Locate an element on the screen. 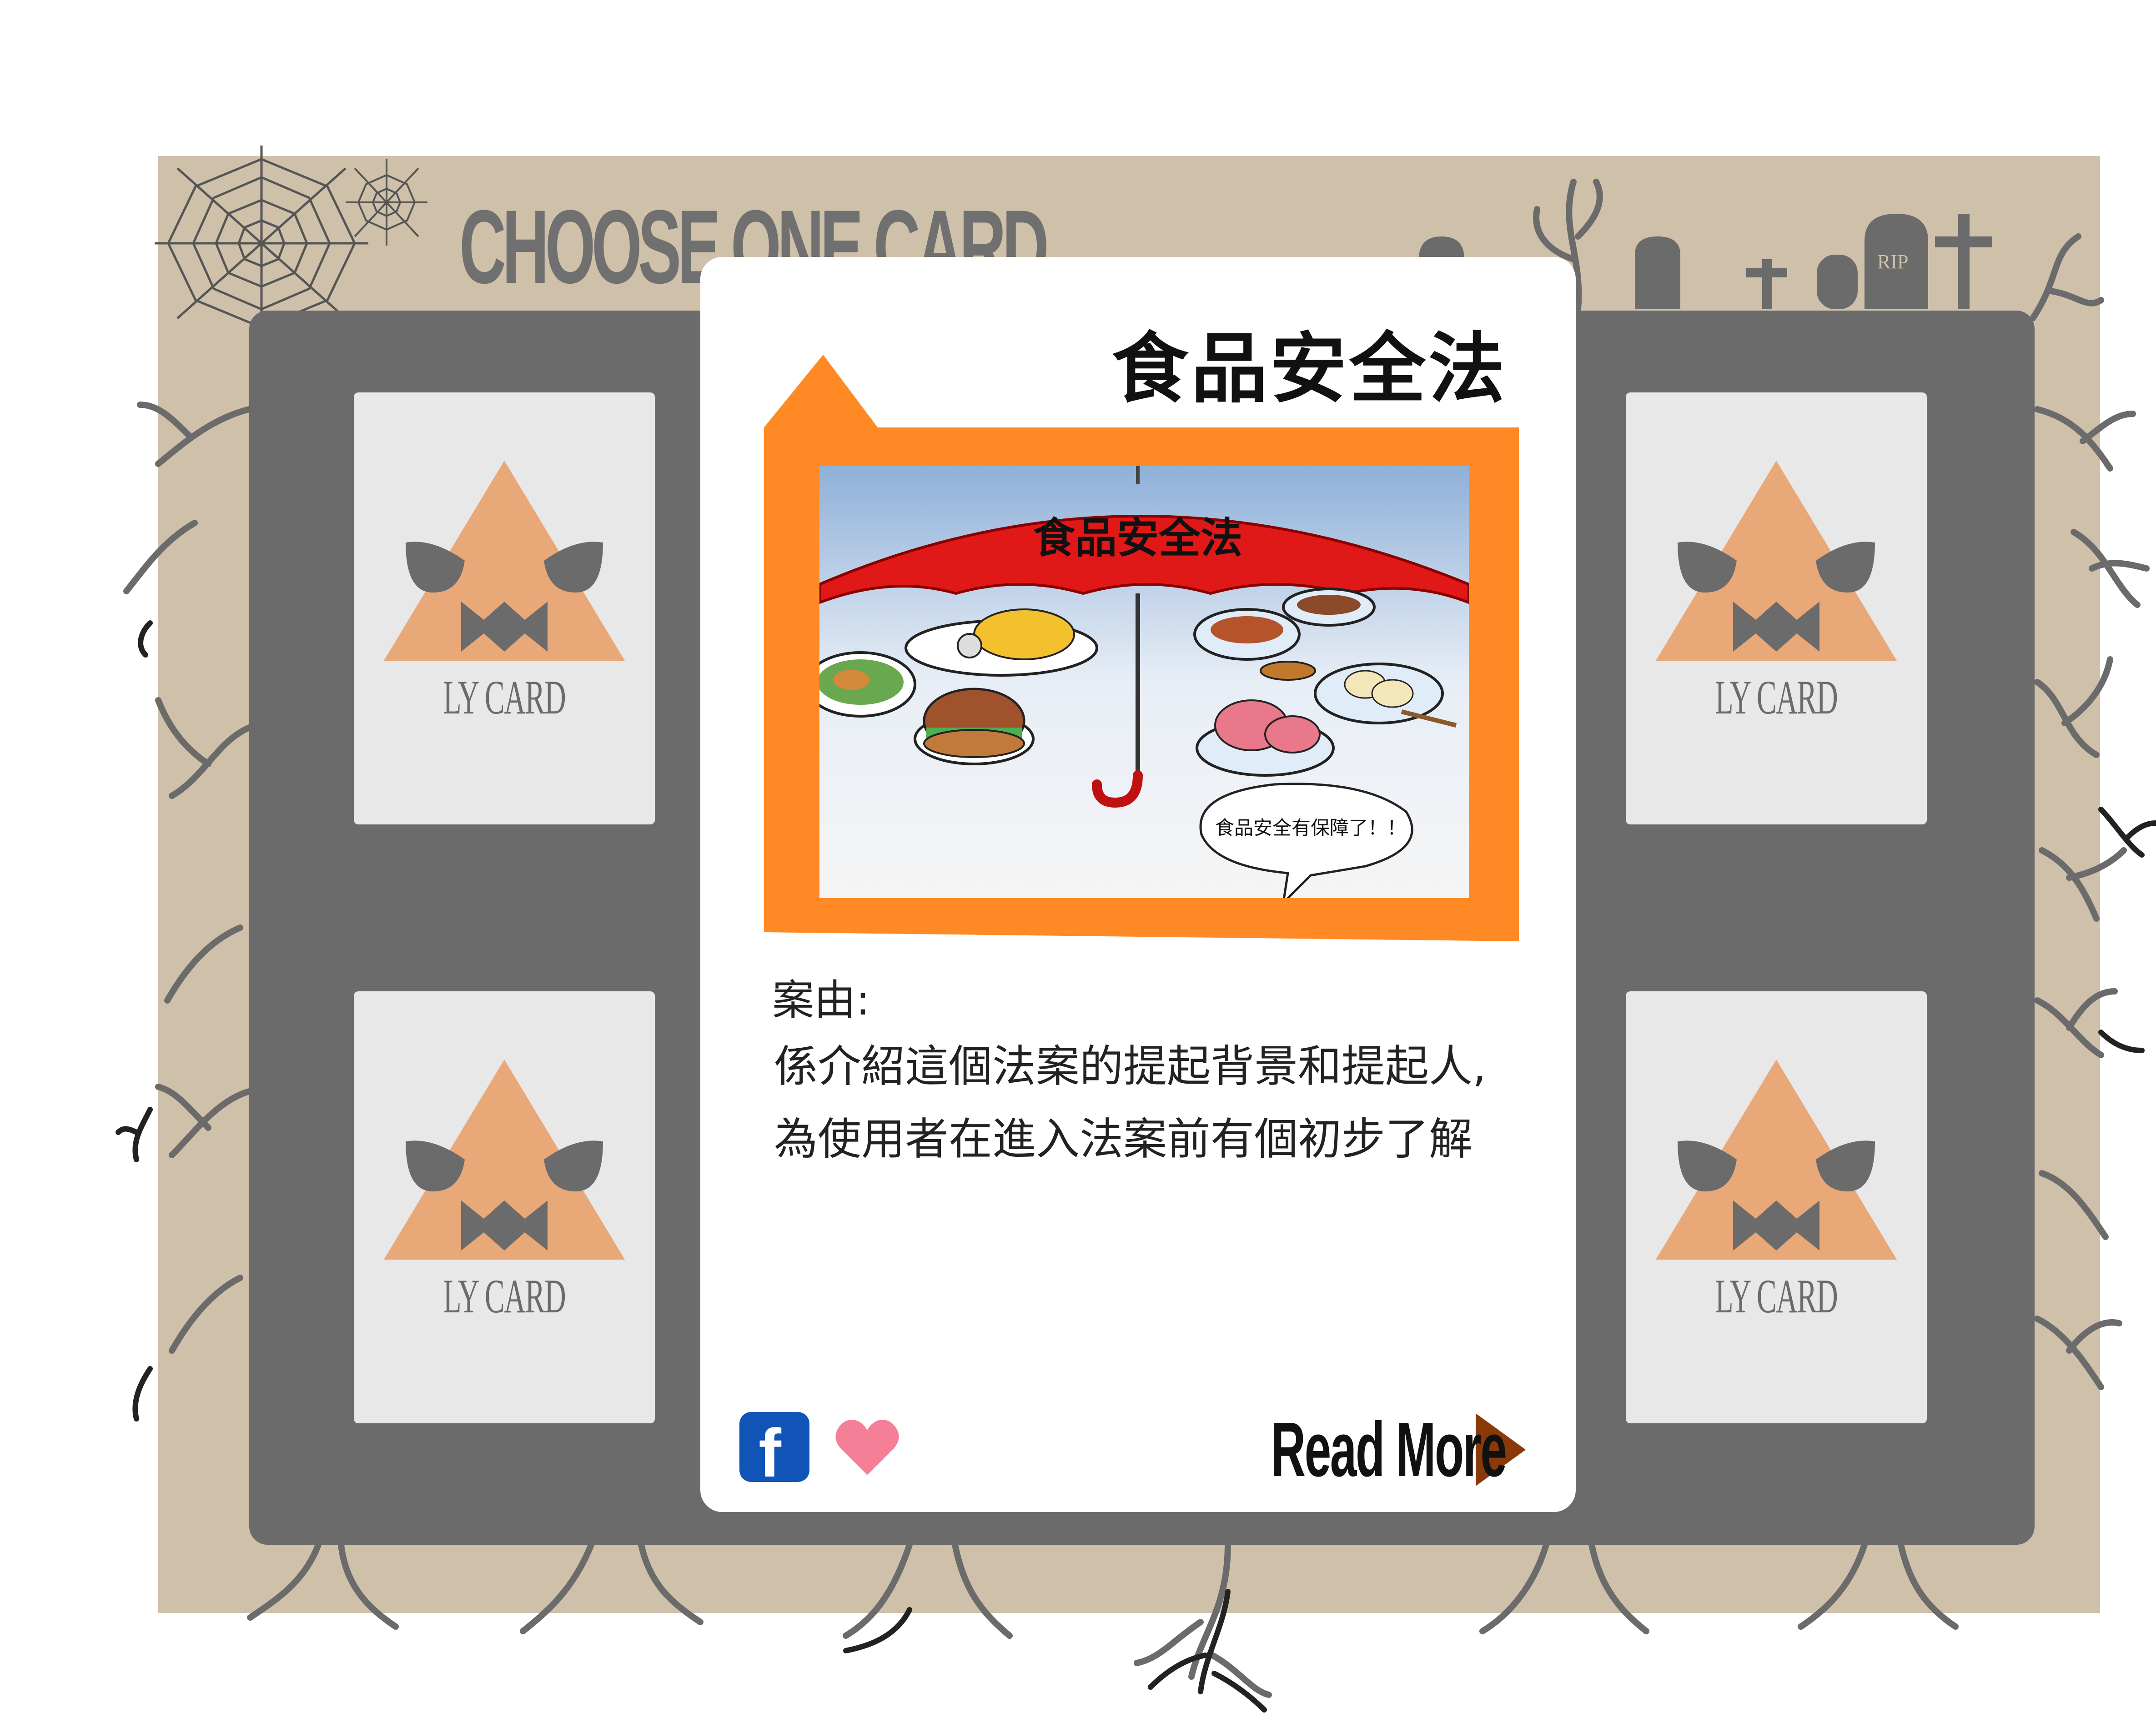  section-line: 為使用者在進入法案前有個初步了解 is located at coordinates (1123, 1139).